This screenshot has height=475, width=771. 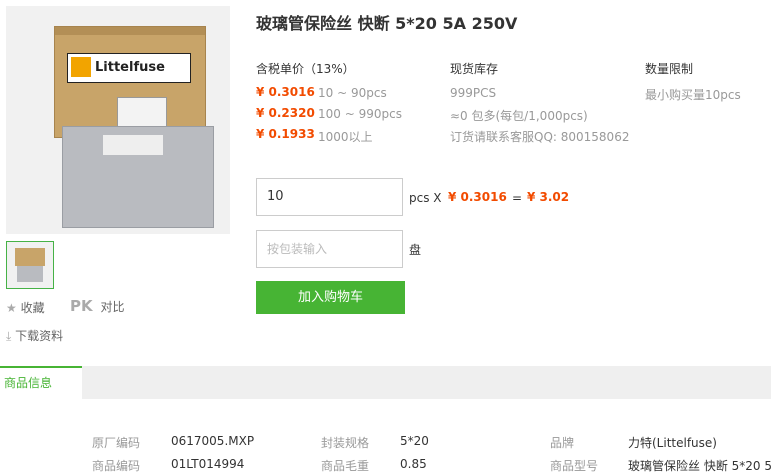 What do you see at coordinates (213, 441) in the screenshot?
I see `spec-value: 0617005.MXP` at bounding box center [213, 441].